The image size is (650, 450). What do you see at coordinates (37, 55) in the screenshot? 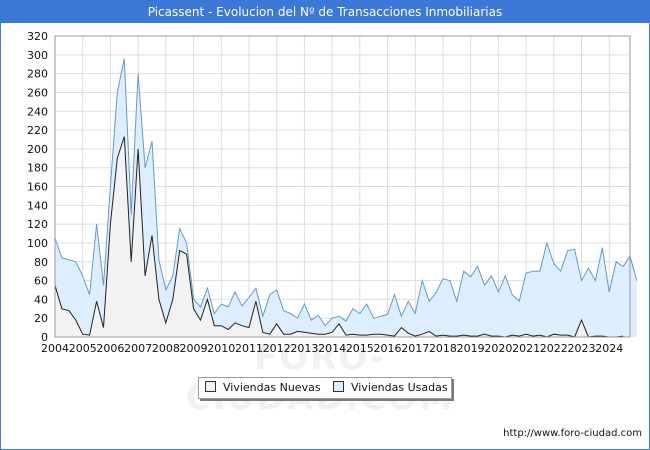
I see `y-tick-label: 300` at bounding box center [37, 55].